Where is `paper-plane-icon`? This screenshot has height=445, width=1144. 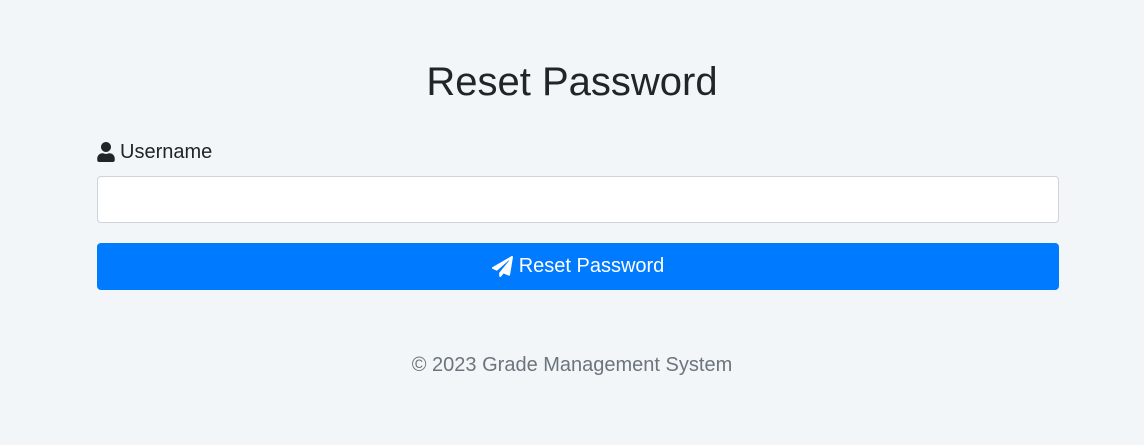
paper-plane-icon is located at coordinates (502, 266).